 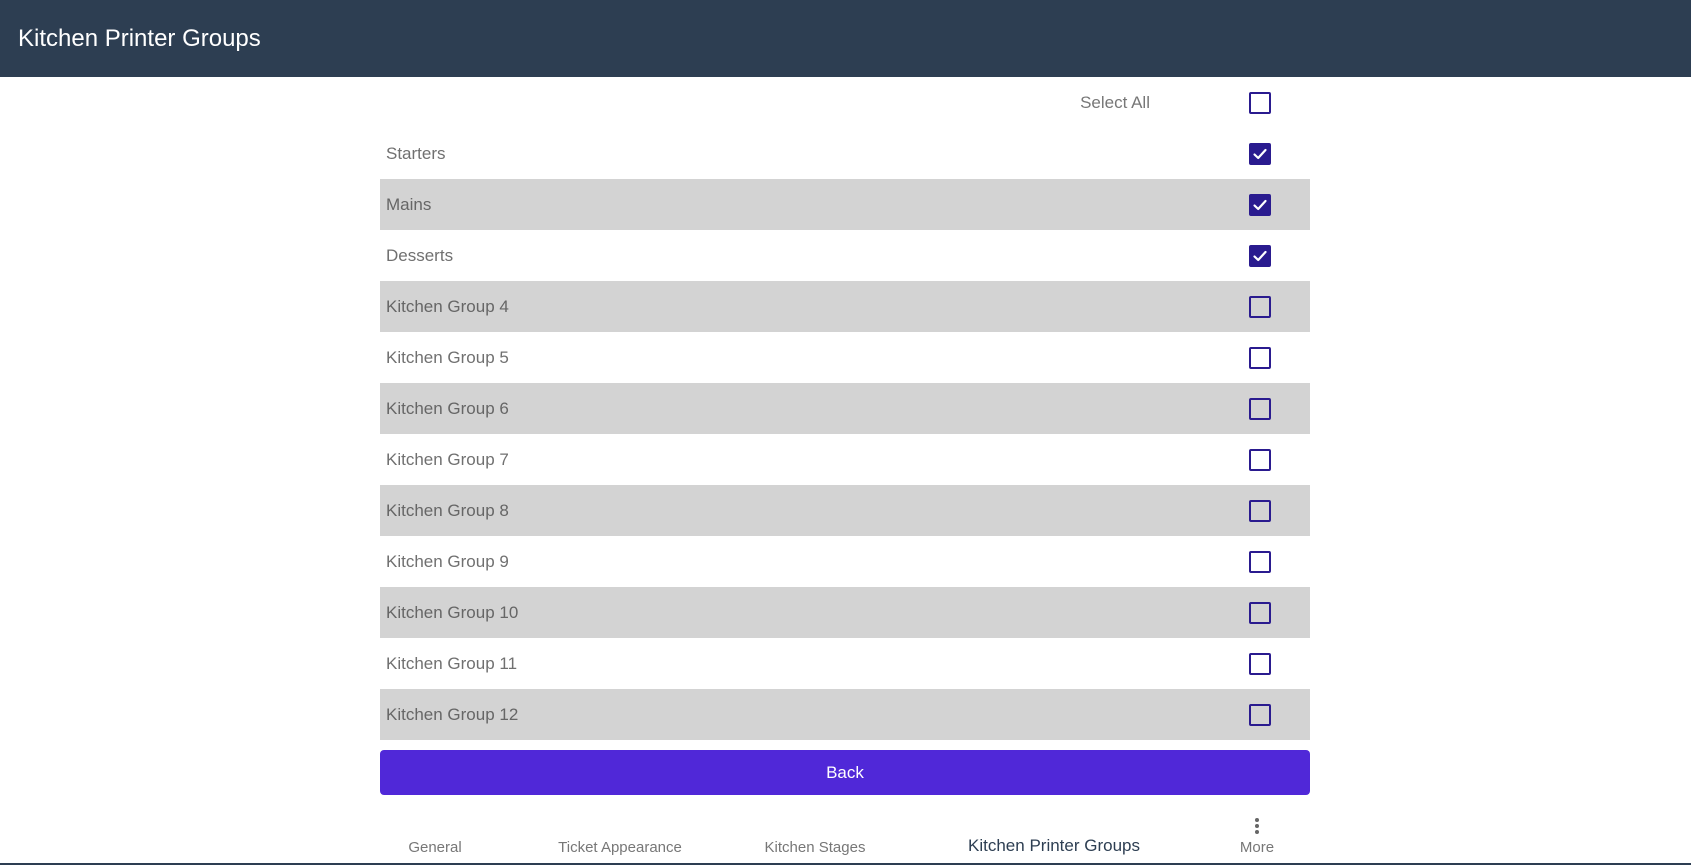 I want to click on list-item: Mains, so click(x=845, y=204).